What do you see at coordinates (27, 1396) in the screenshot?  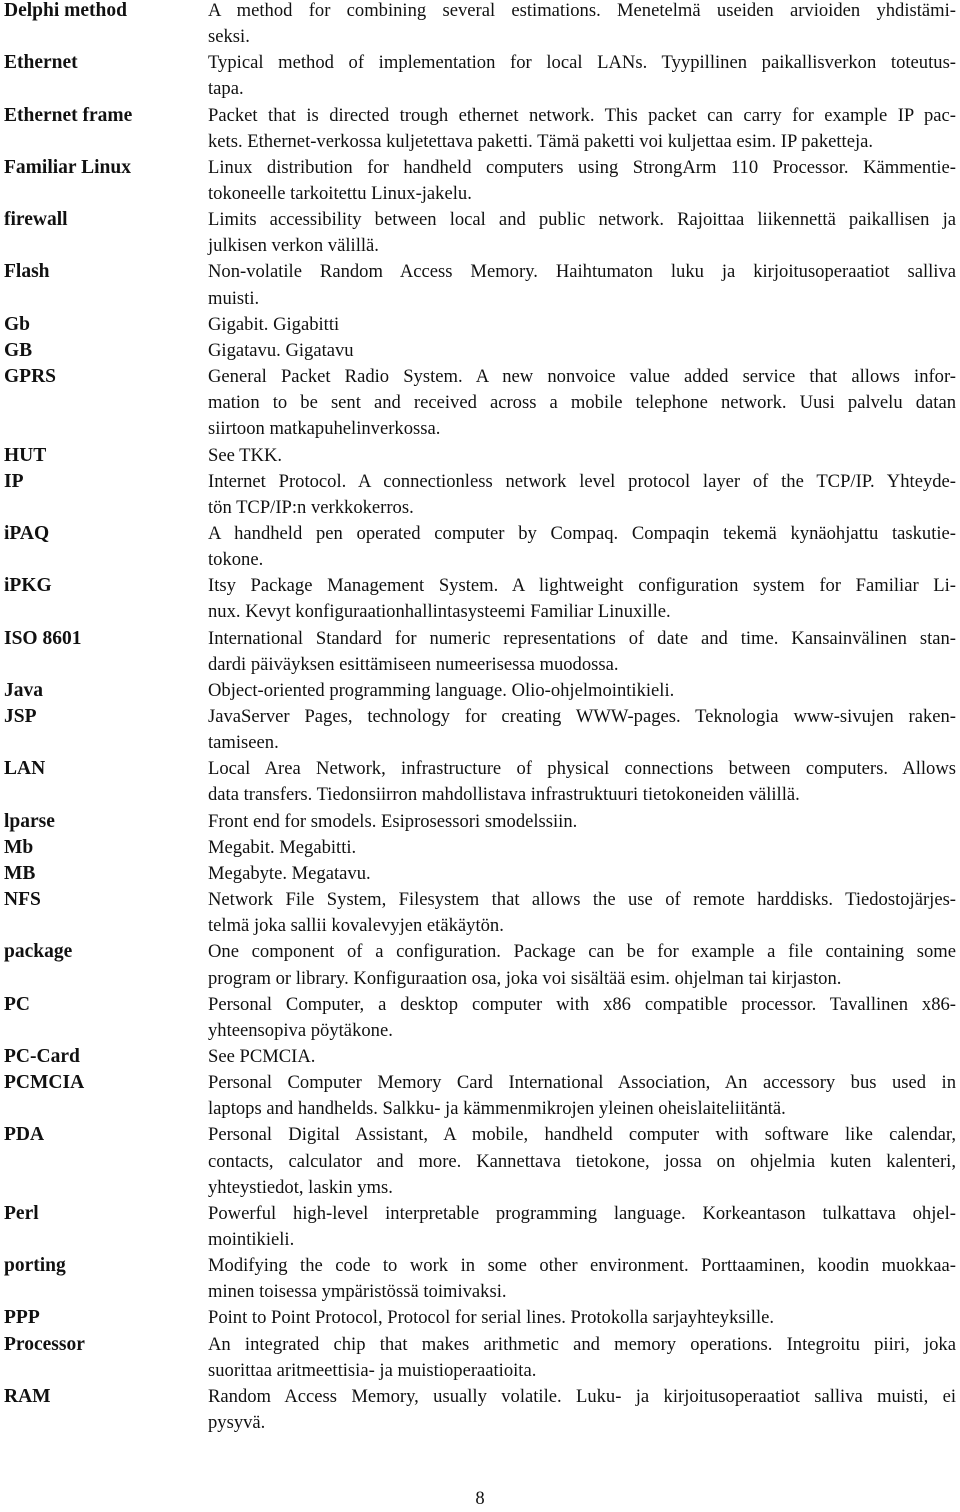 I see `glossary-term: RAM` at bounding box center [27, 1396].